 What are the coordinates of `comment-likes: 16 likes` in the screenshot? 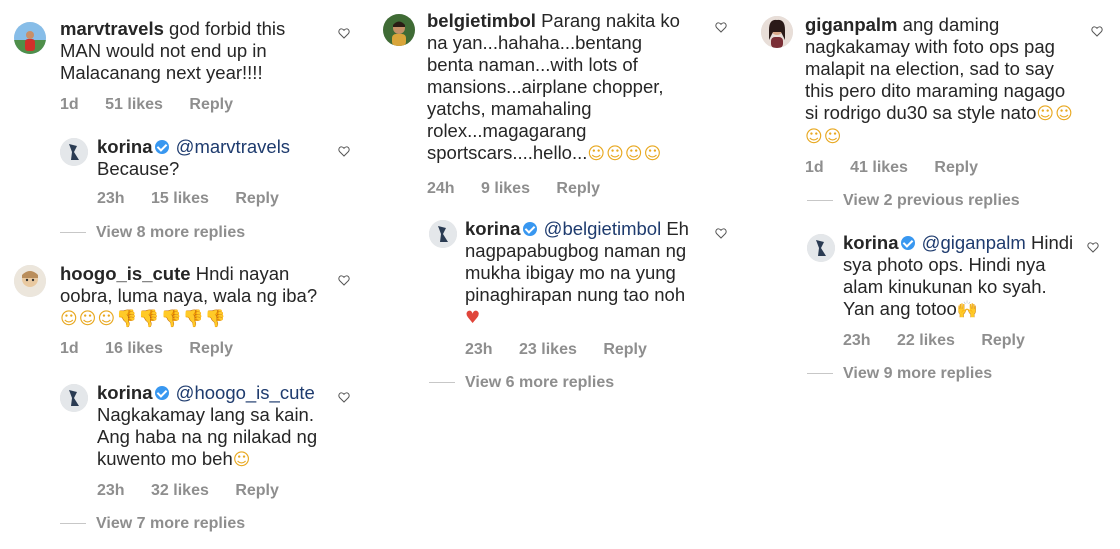 It's located at (134, 349).